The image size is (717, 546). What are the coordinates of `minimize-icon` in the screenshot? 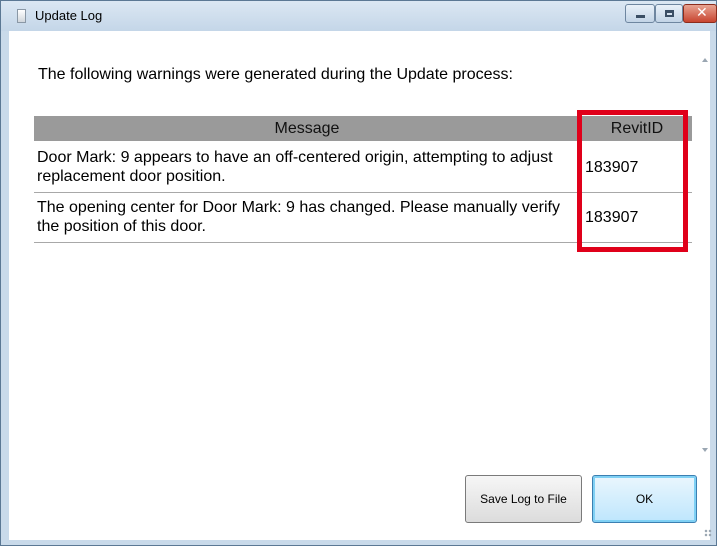 It's located at (640, 16).